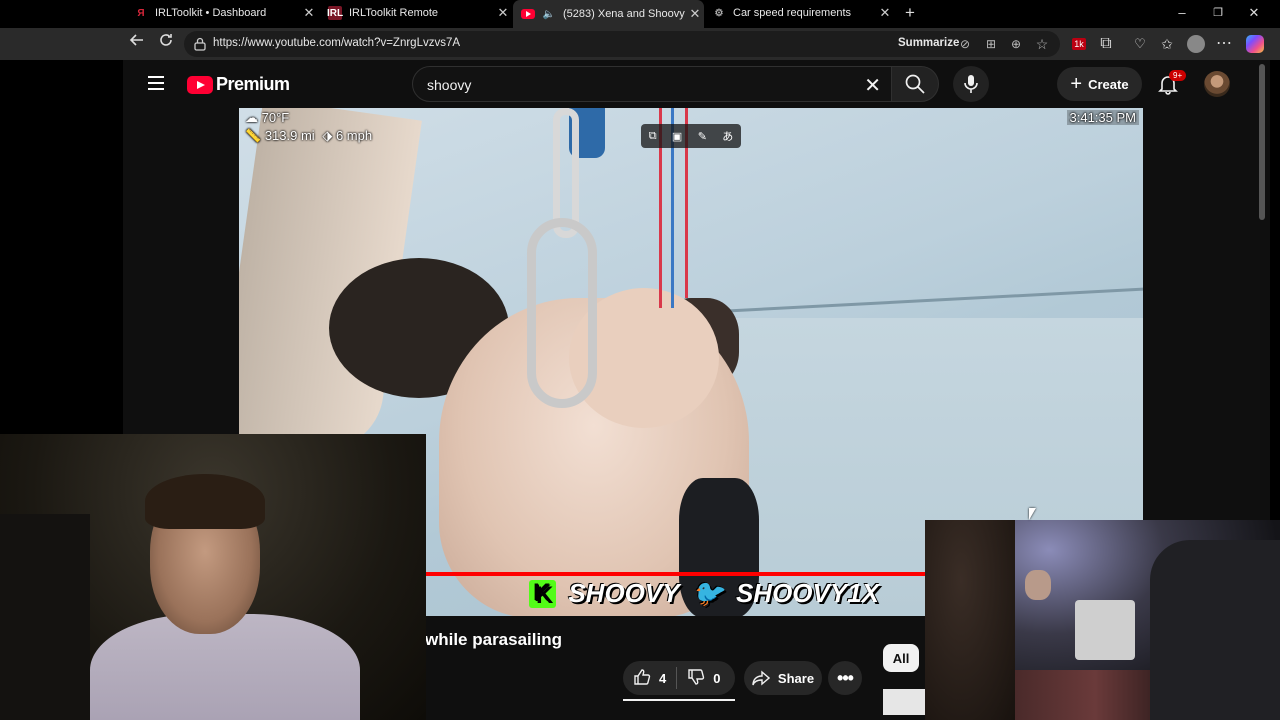 Image resolution: width=1280 pixels, height=720 pixels. Describe the element at coordinates (1217, 84) in the screenshot. I see `avatar` at that location.